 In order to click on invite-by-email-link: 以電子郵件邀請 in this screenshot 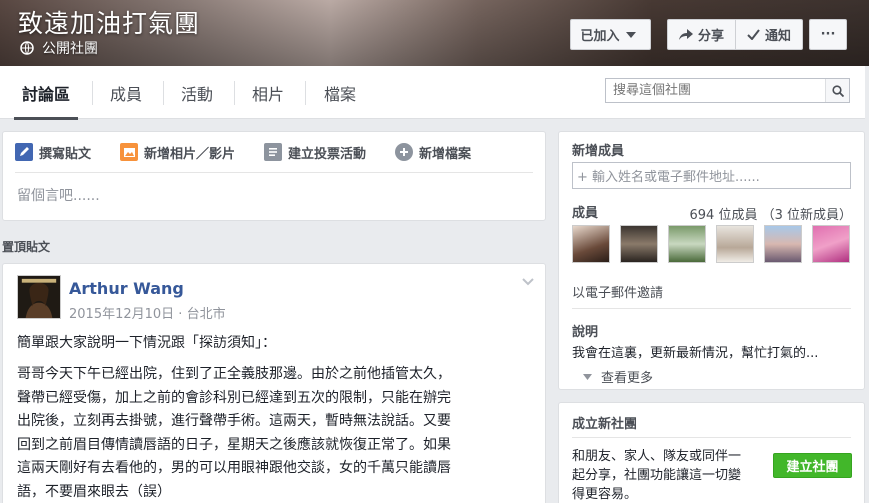, I will do `click(617, 291)`.